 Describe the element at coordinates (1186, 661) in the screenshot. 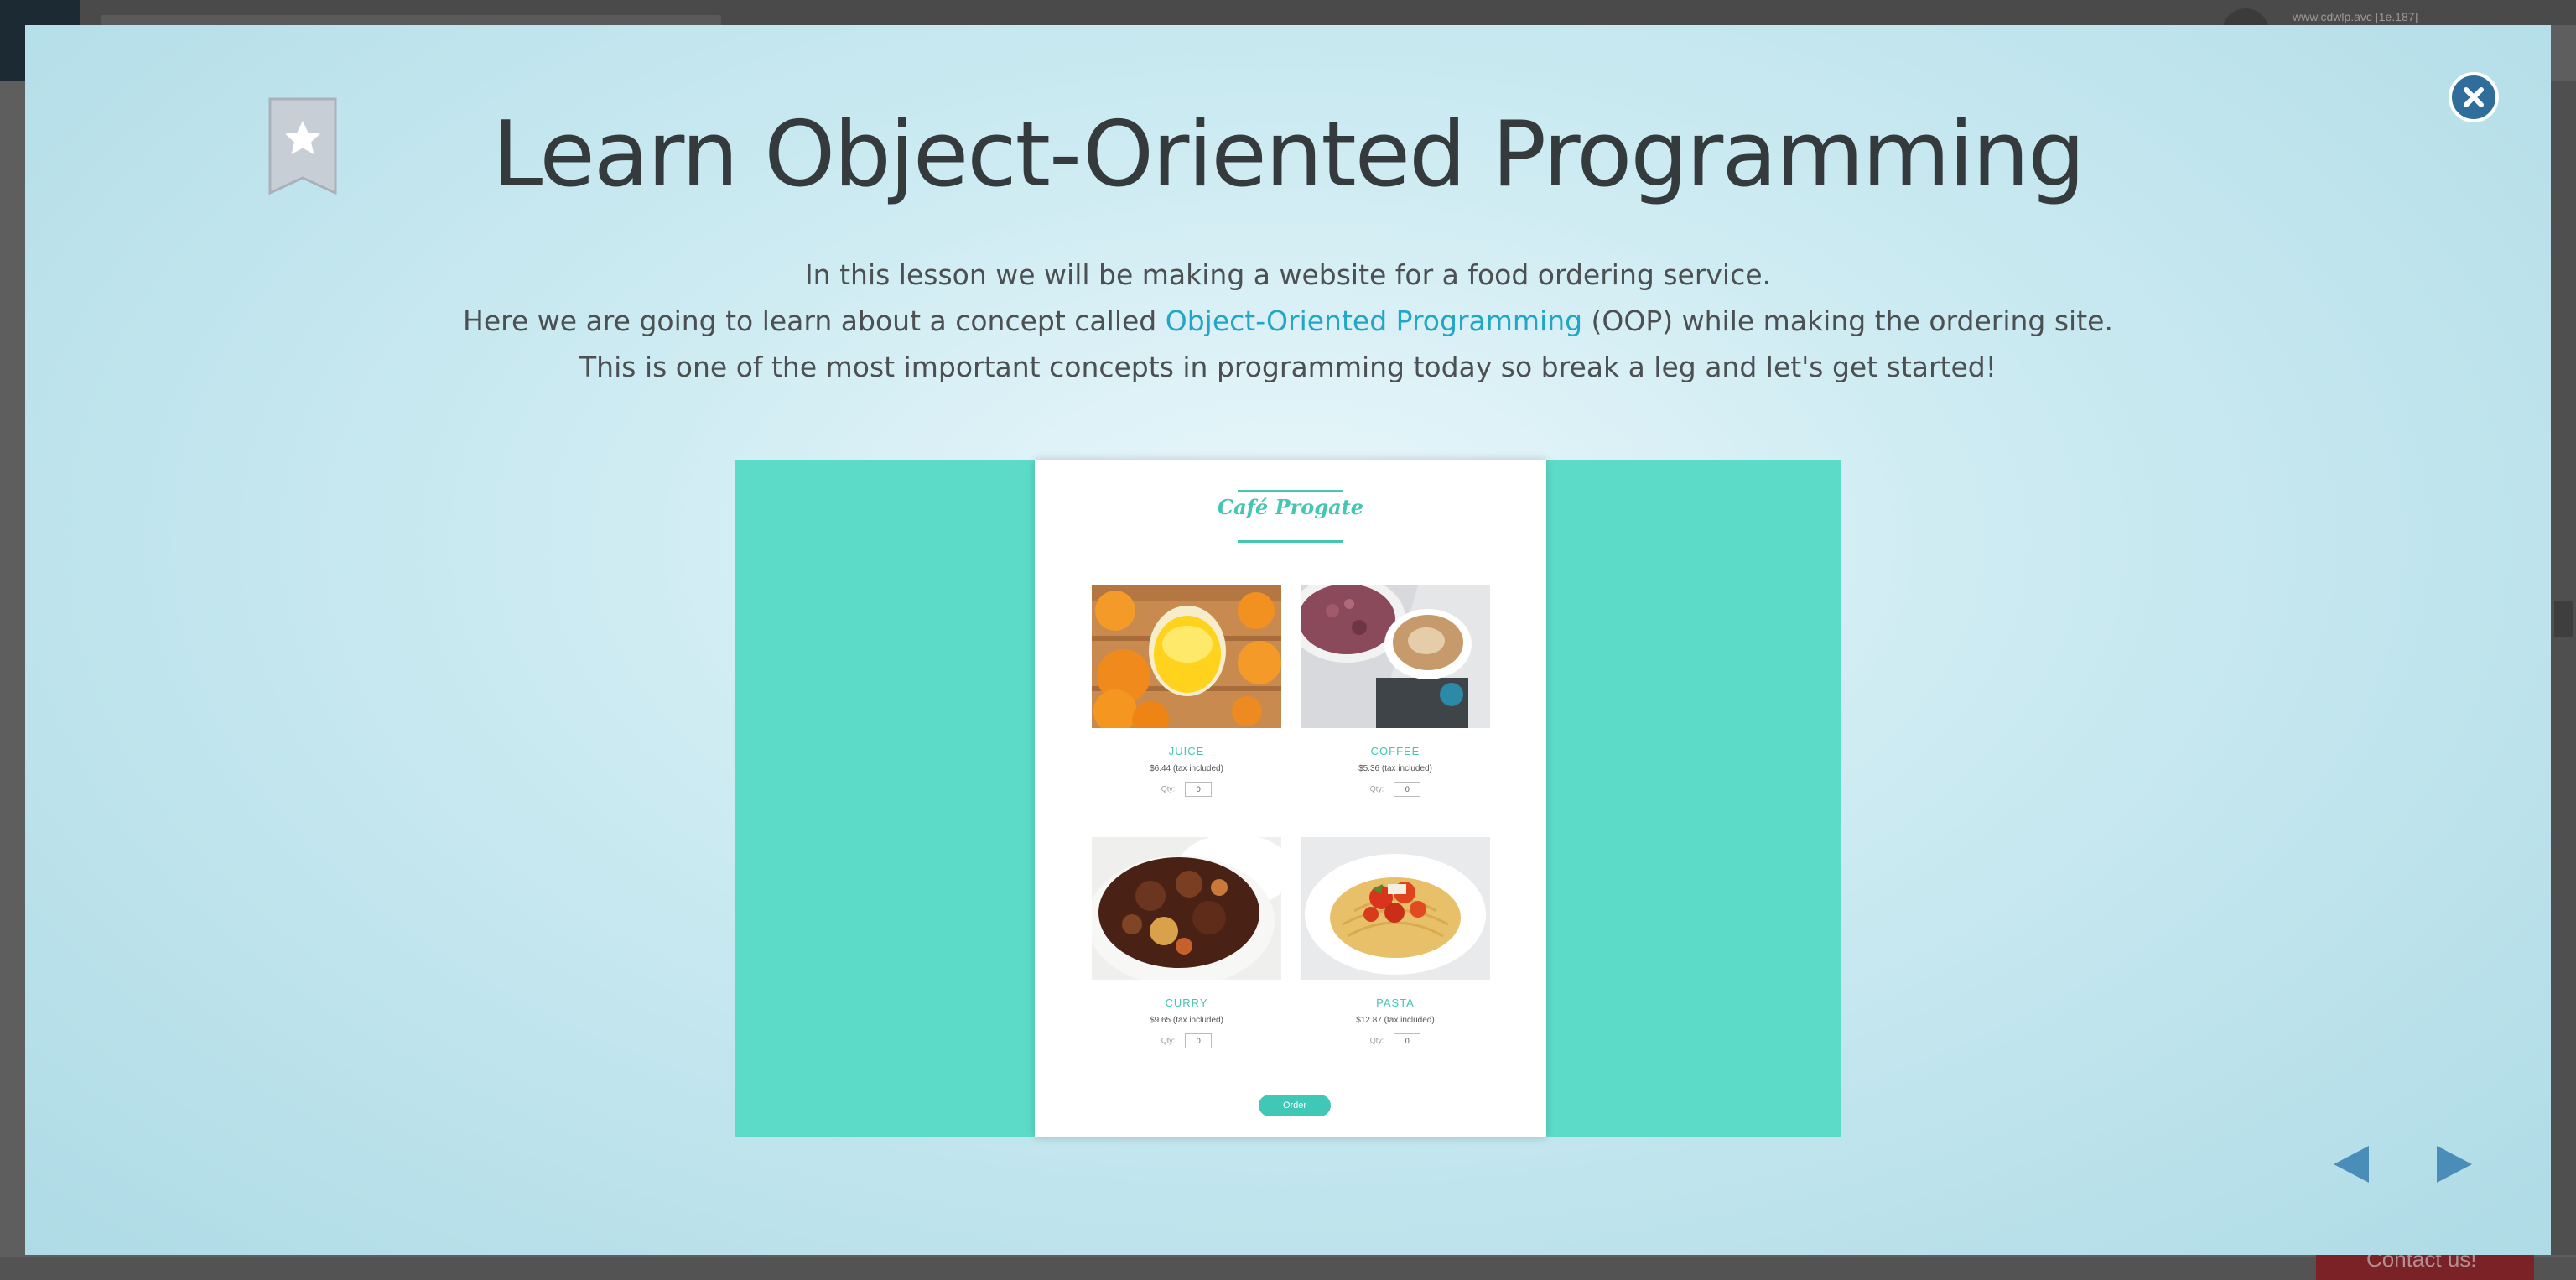

I see `juice-photo` at that location.